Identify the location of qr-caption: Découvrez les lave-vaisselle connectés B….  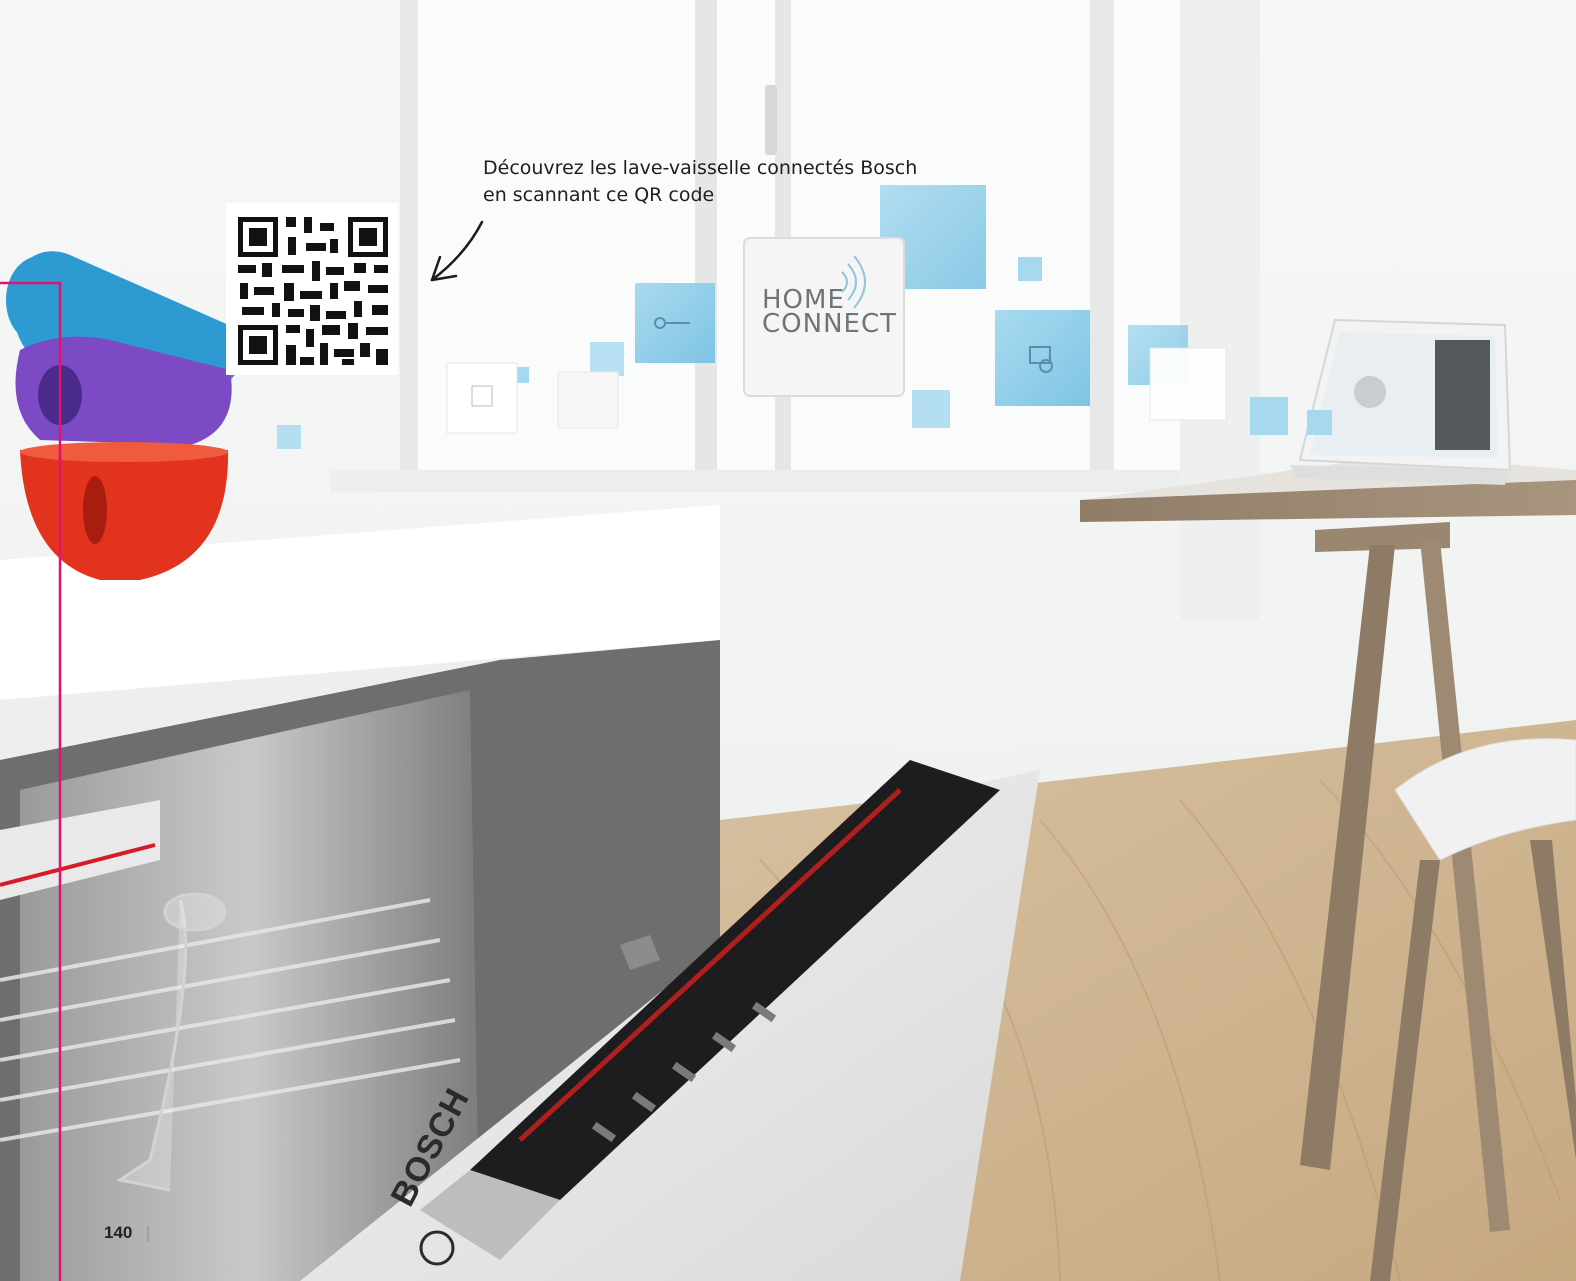
(743, 182).